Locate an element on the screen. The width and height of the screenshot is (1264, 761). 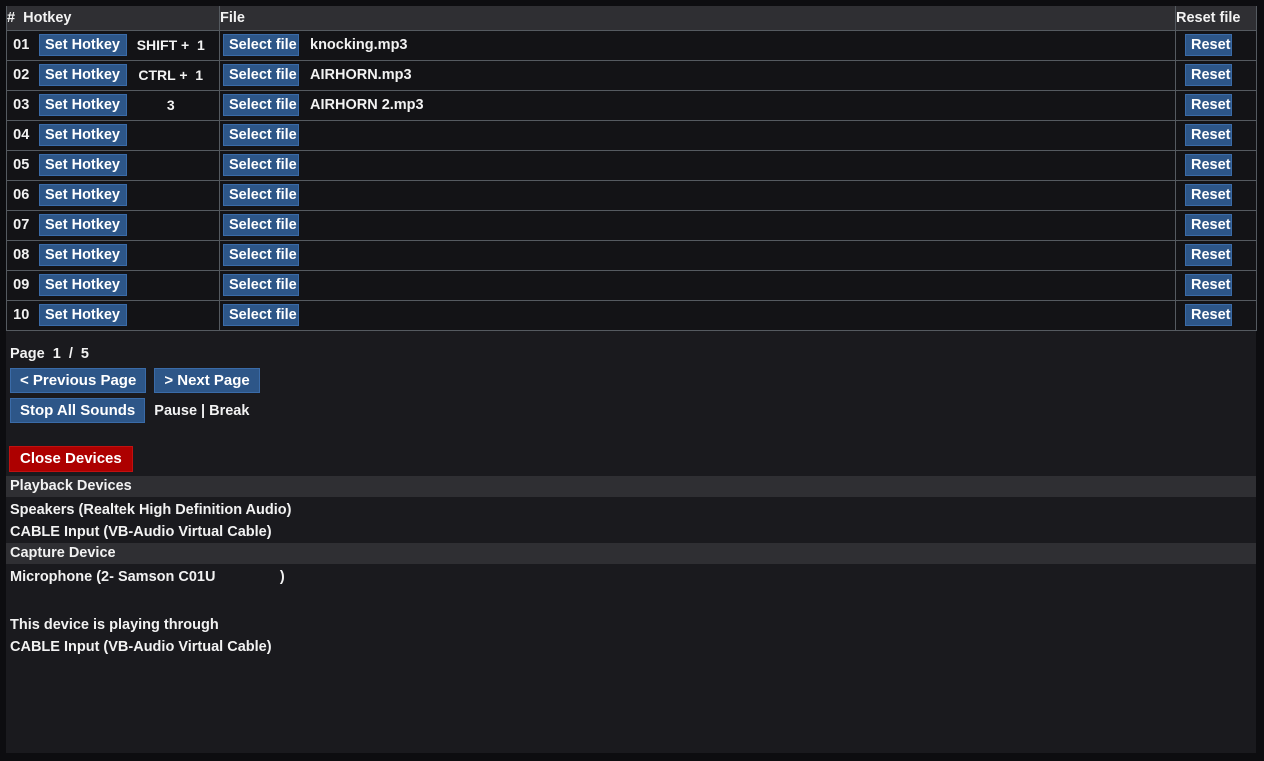
table-row: 10 Set Hotkey Select file Reset is located at coordinates (631, 315).